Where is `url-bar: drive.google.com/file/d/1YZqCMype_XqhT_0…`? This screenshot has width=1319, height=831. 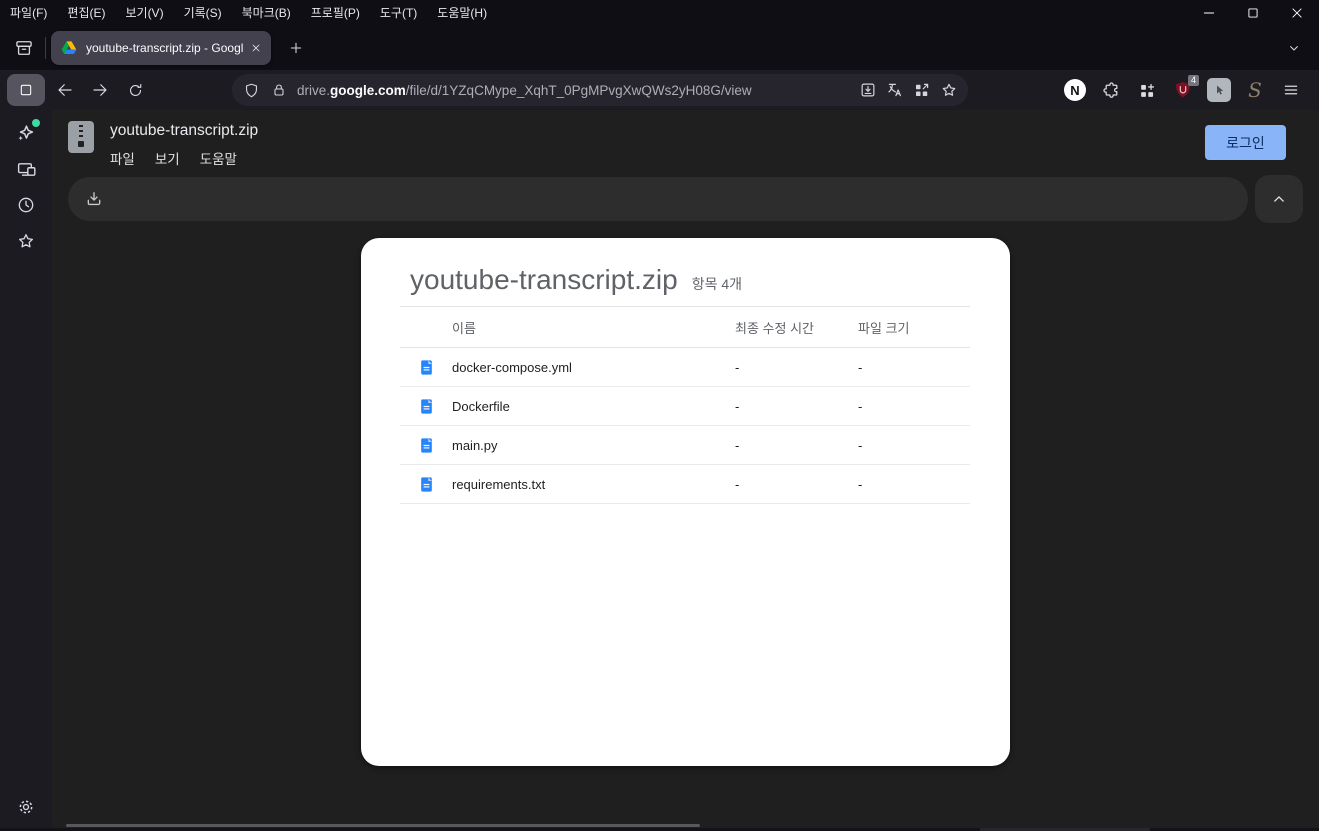
url-bar: drive.google.com/file/d/1YZqCMype_XqhT_0… is located at coordinates (600, 90).